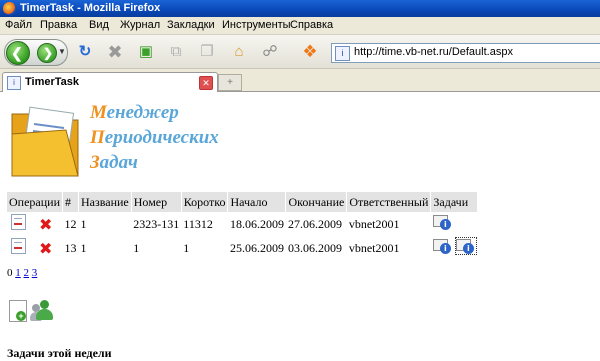  Describe the element at coordinates (70, 247) in the screenshot. I see `cell-id: 13` at that location.